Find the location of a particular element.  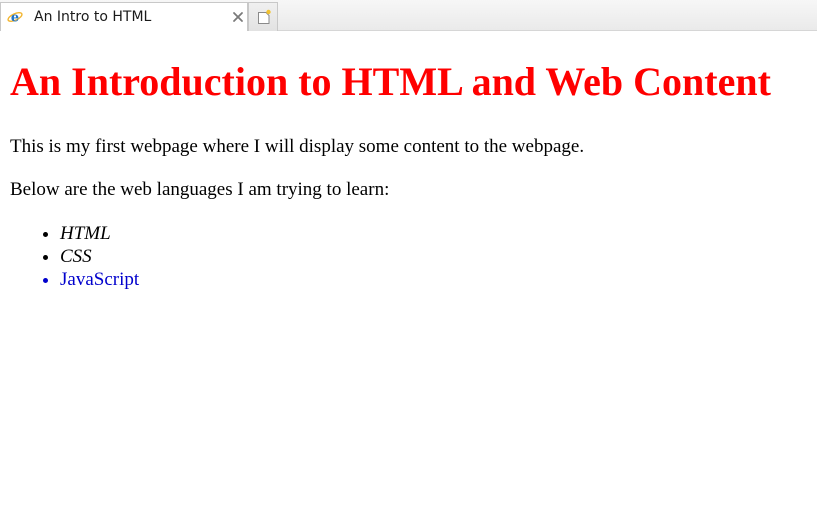

new-tab-icon is located at coordinates (264, 16).